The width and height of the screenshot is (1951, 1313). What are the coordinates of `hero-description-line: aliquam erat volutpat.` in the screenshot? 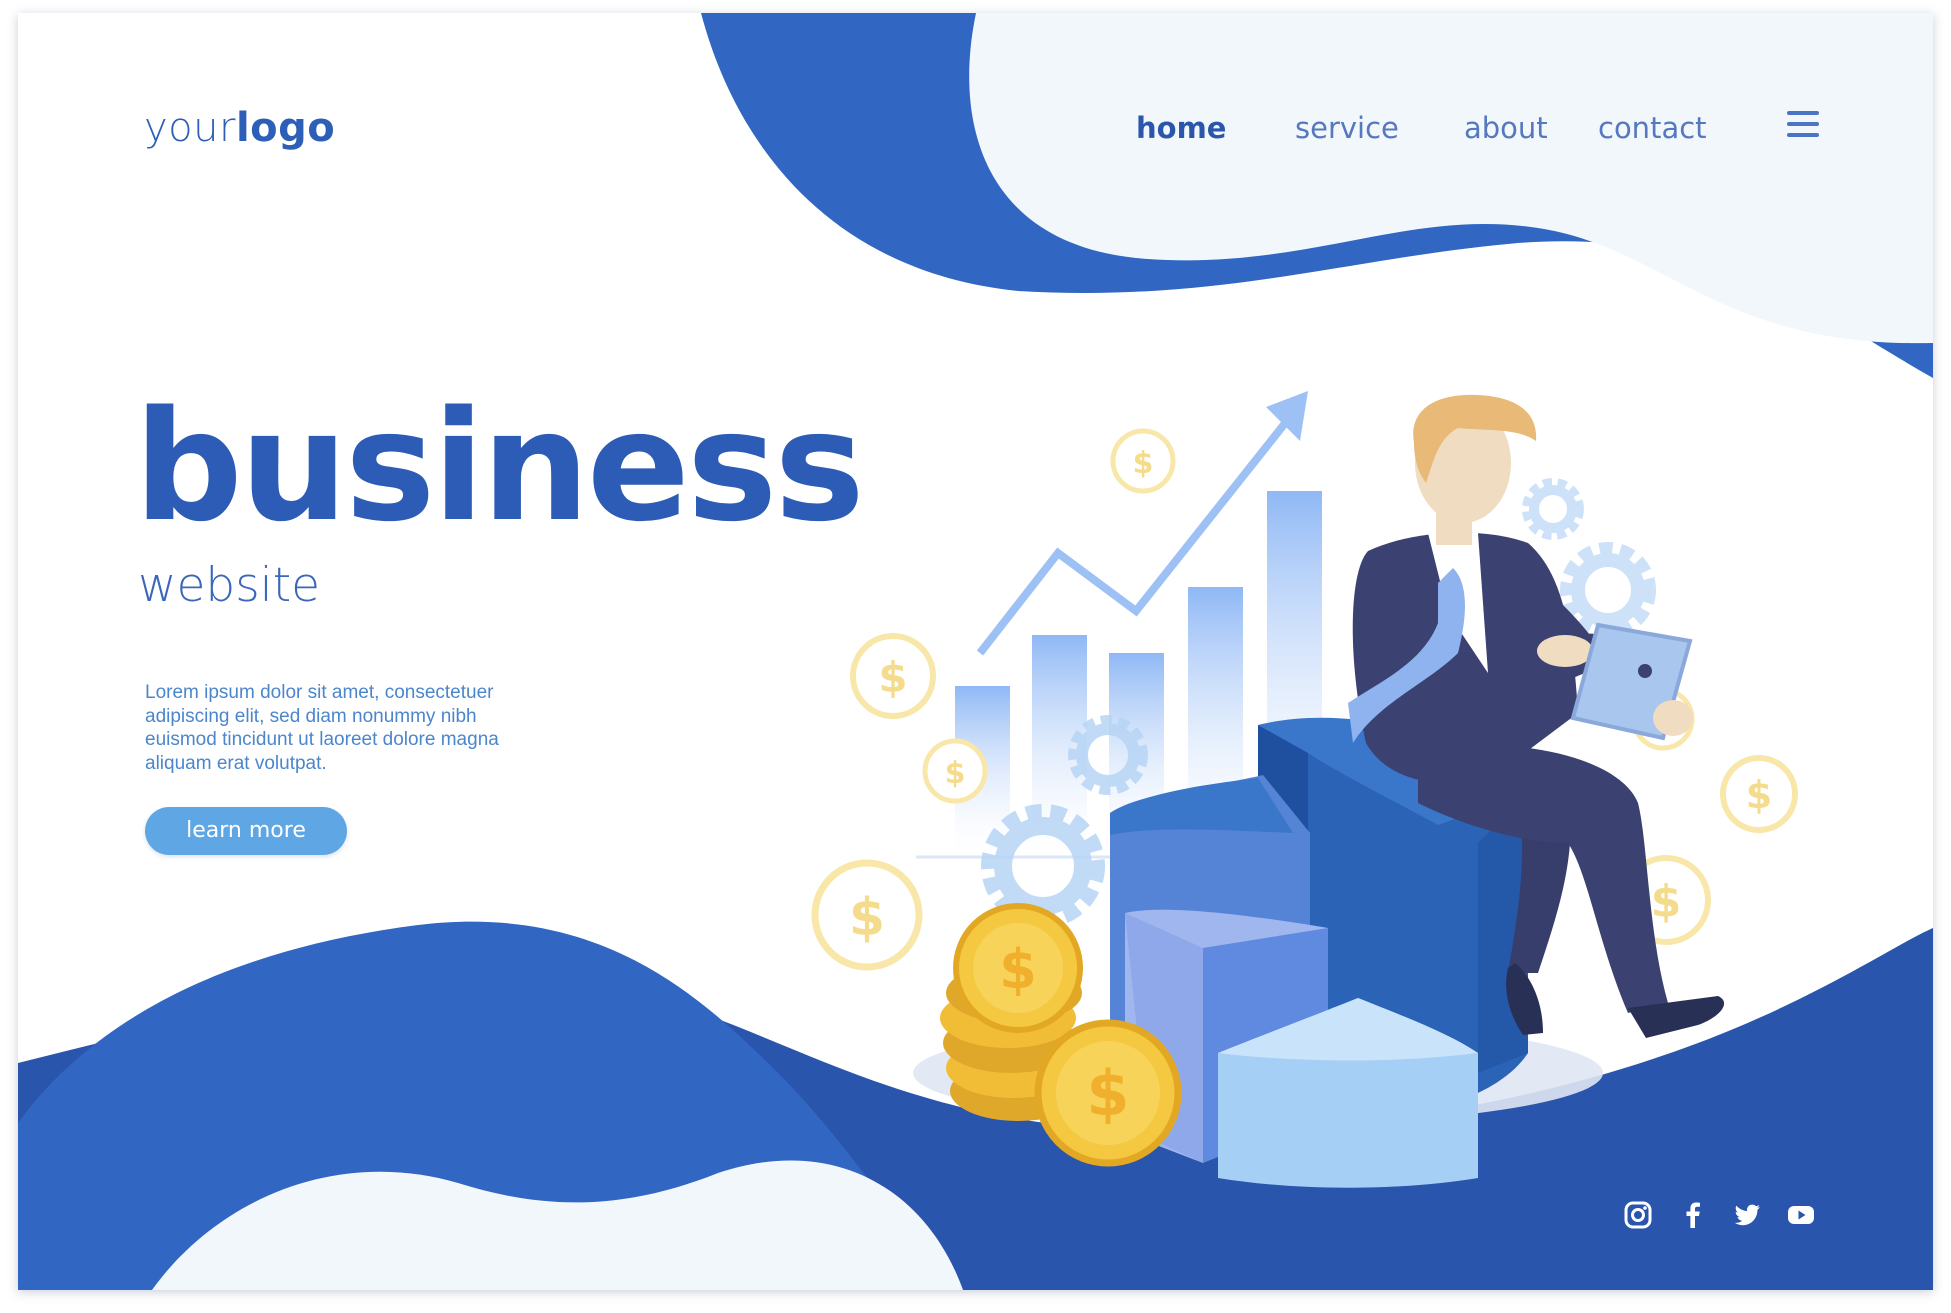 It's located at (236, 763).